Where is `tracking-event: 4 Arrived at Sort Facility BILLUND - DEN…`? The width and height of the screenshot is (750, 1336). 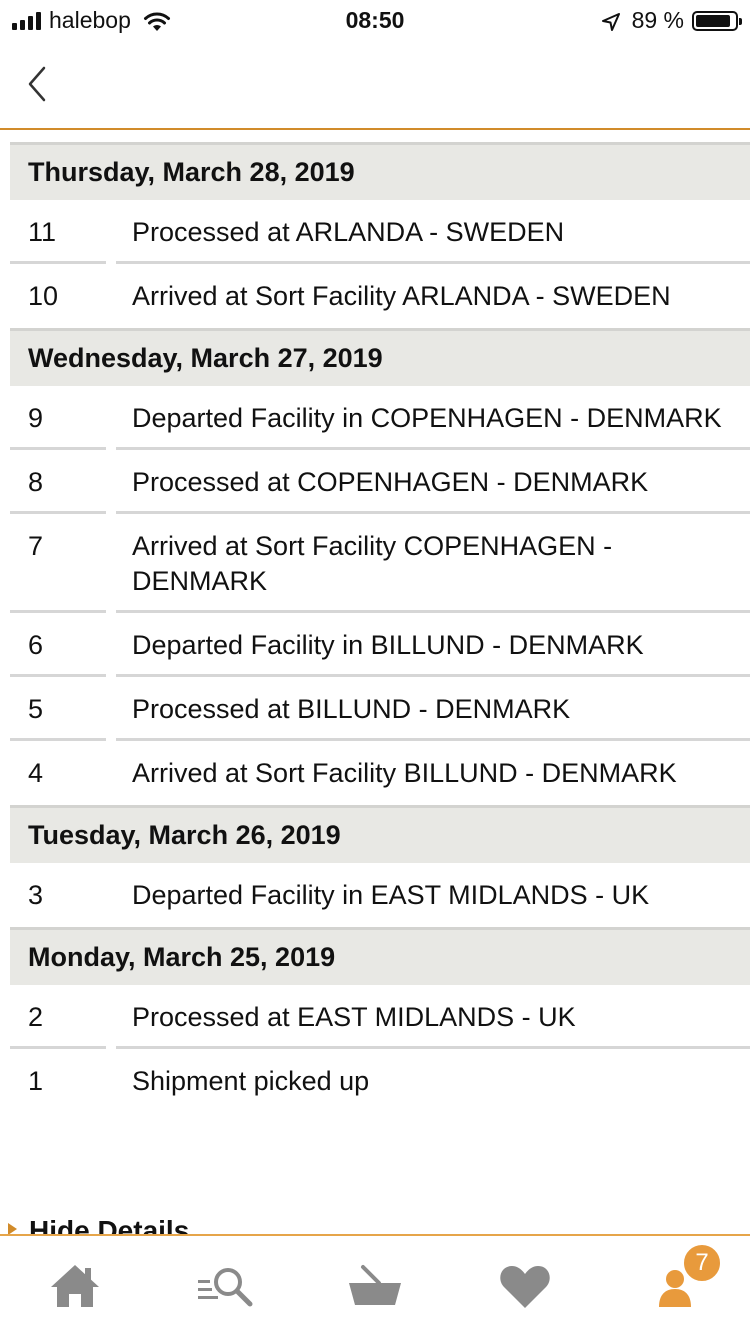
tracking-event: 4 Arrived at Sort Facility BILLUND - DEN… is located at coordinates (380, 773).